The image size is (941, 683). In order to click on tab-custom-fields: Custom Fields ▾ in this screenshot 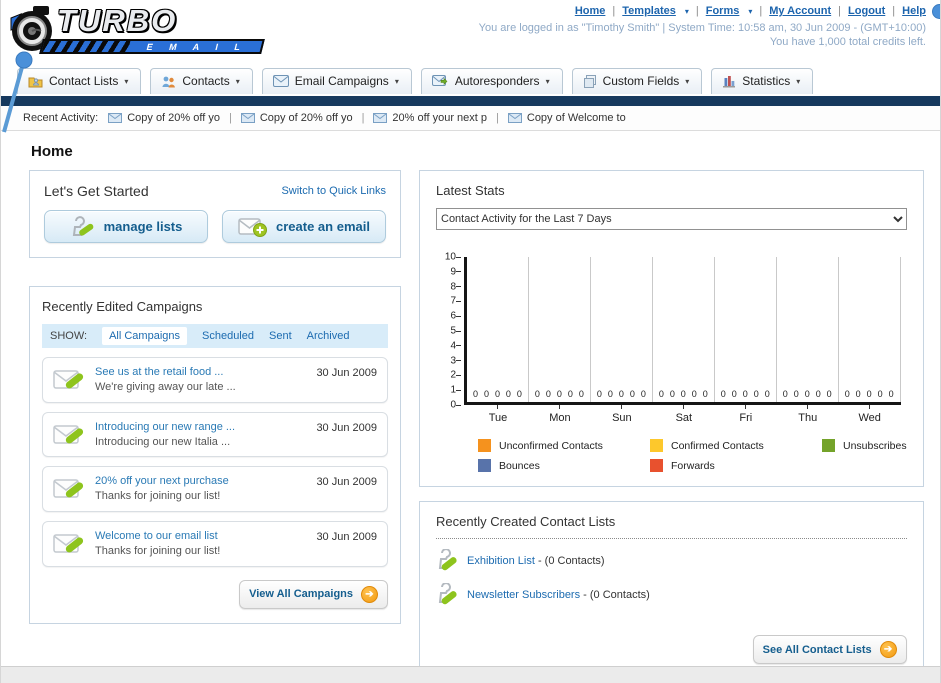, I will do `click(637, 81)`.